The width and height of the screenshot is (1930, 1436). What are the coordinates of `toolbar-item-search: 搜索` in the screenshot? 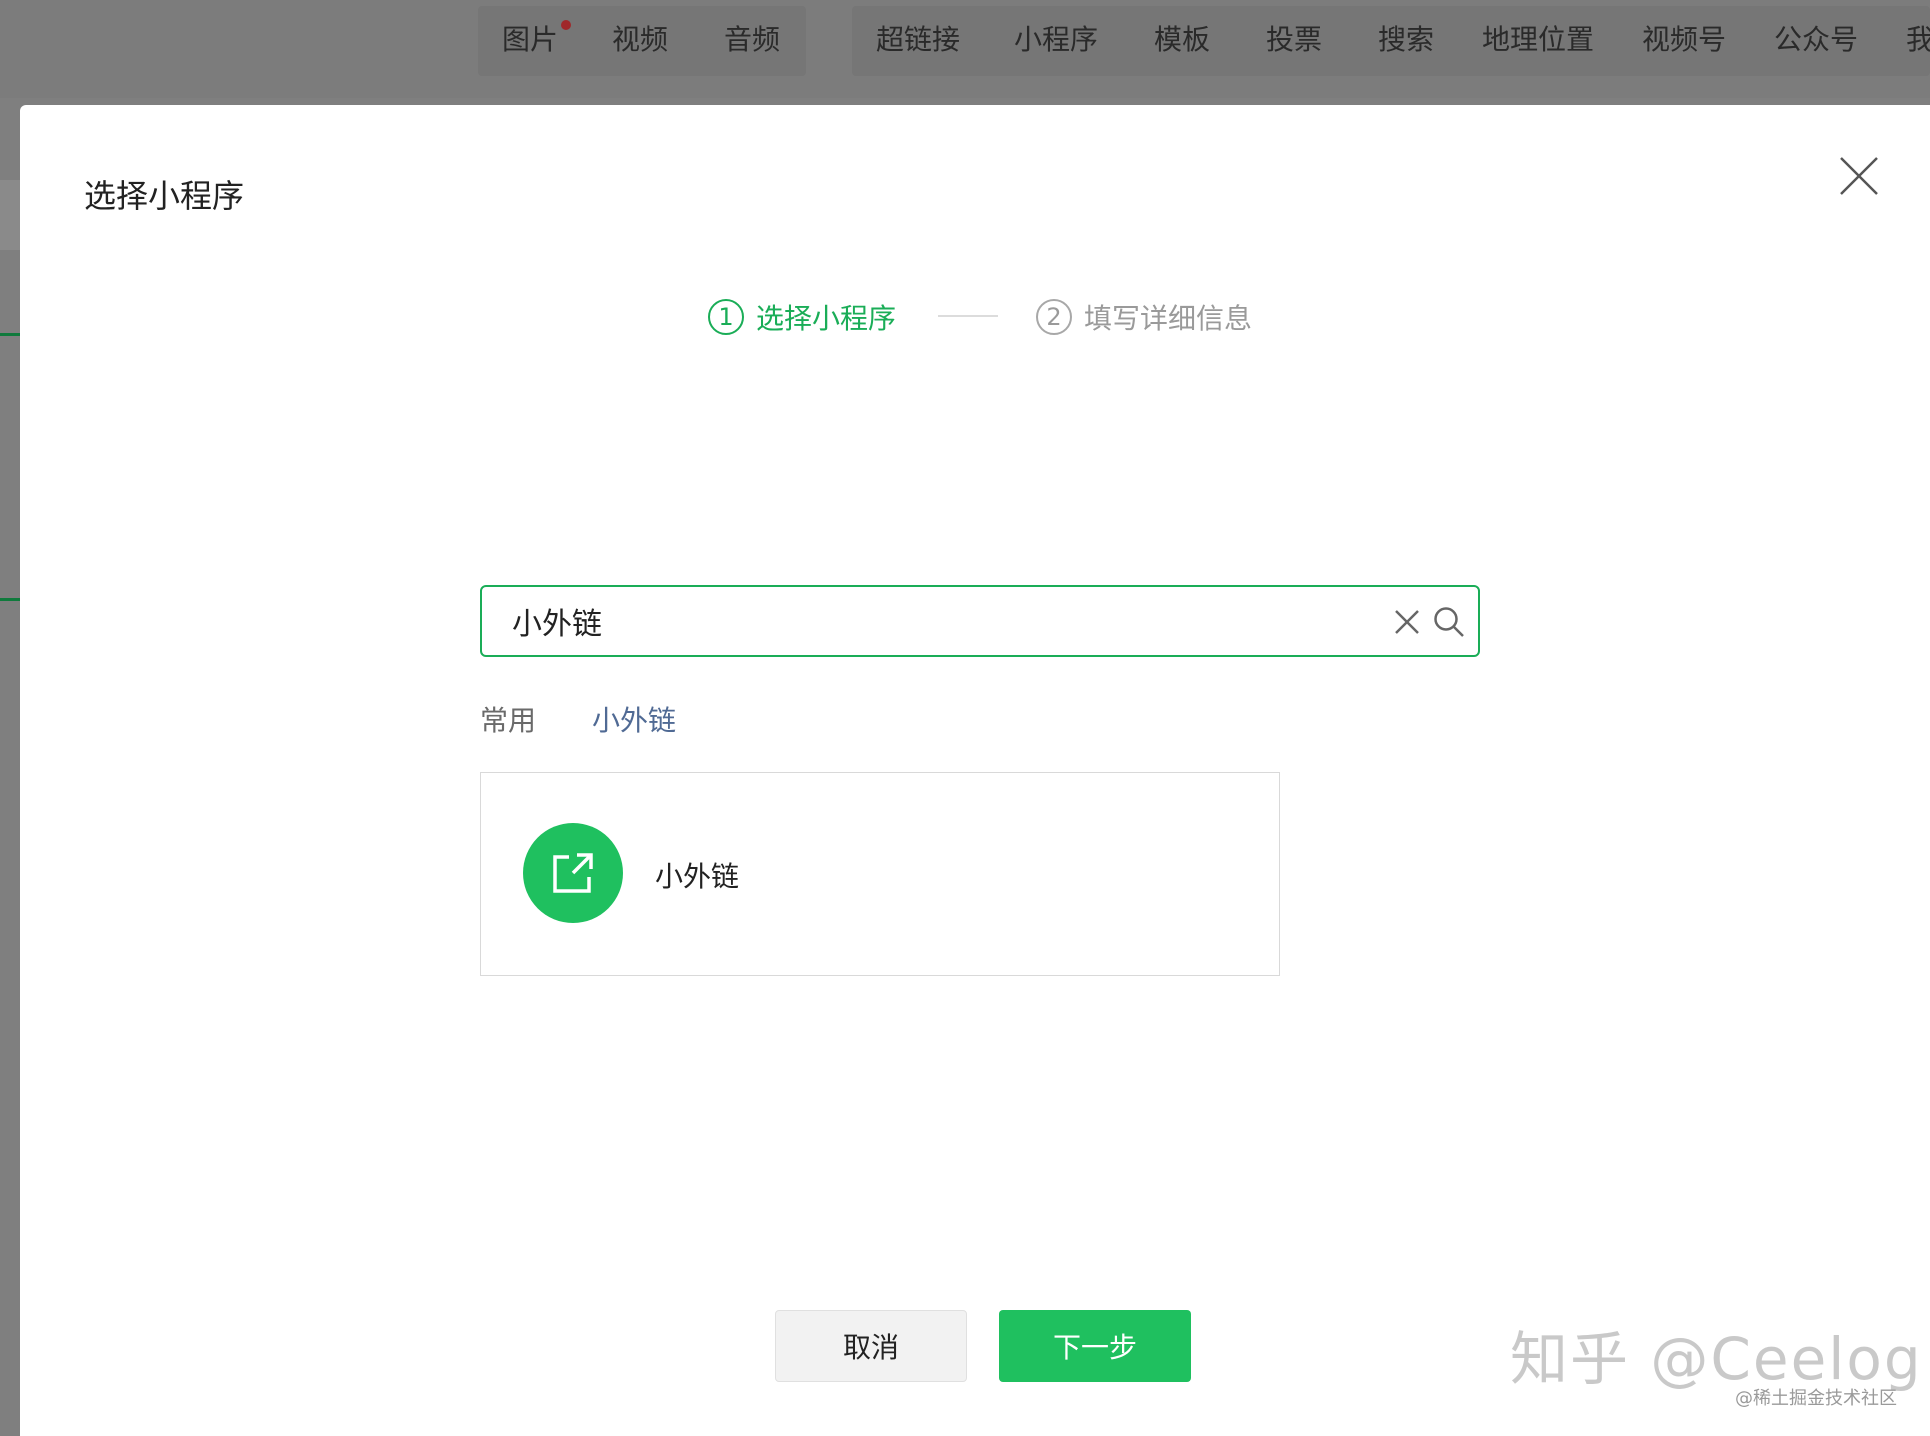 It's located at (1406, 38).